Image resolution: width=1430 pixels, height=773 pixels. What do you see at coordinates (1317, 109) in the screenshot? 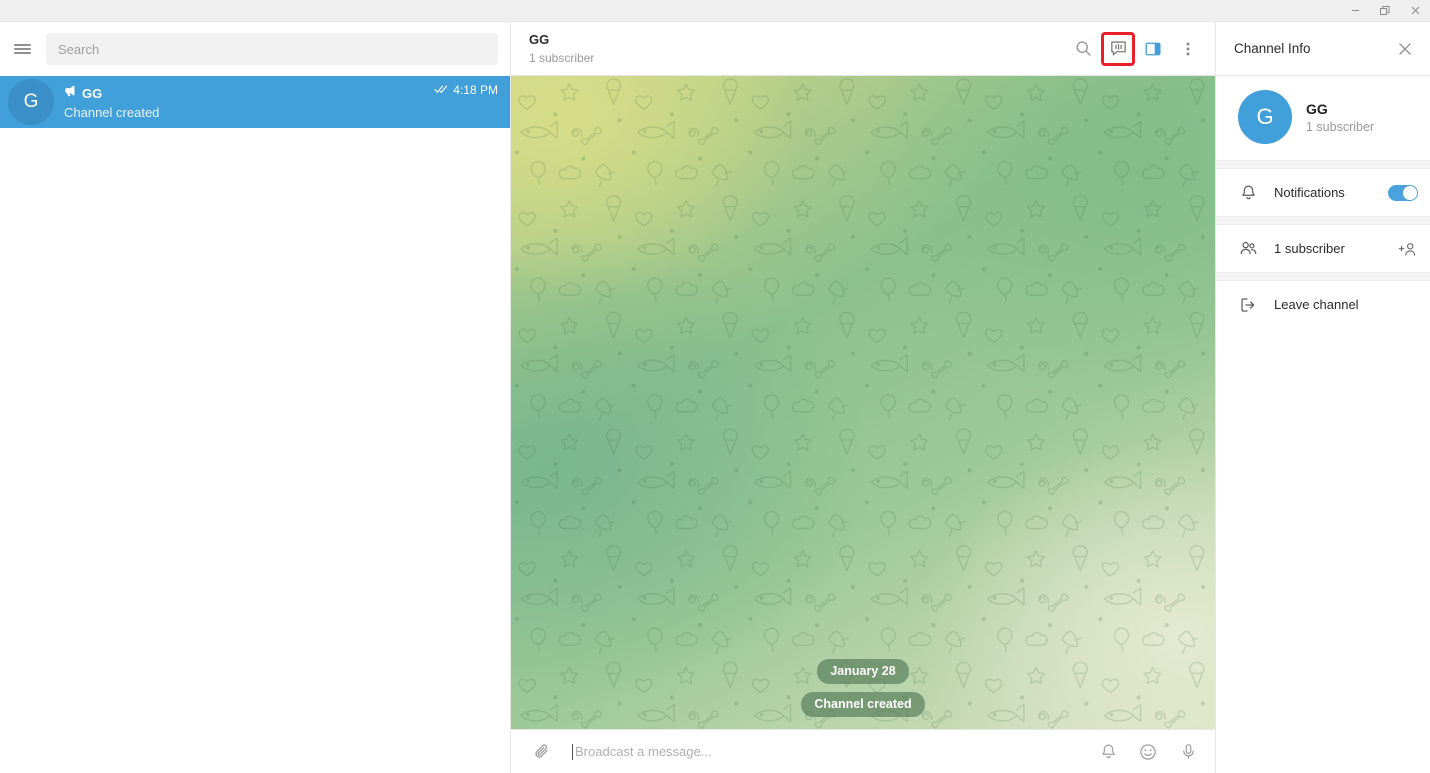
I see `channel-name: GG` at bounding box center [1317, 109].